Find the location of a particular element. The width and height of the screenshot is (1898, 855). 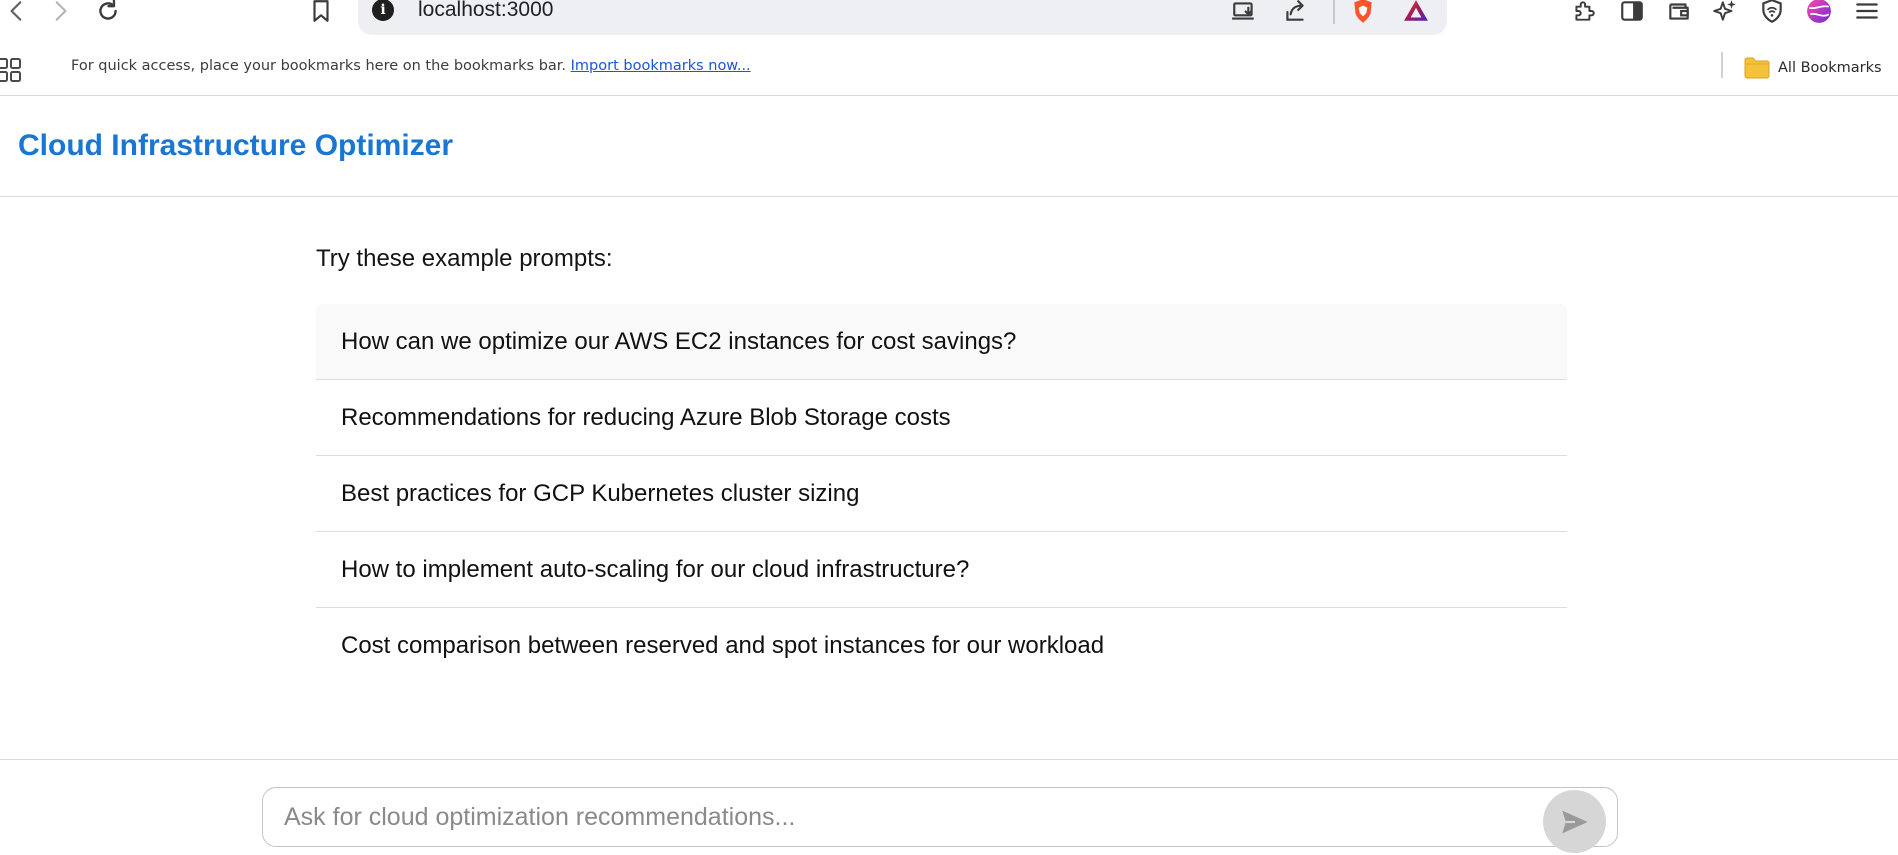

bookmarks-divider is located at coordinates (1722, 65).